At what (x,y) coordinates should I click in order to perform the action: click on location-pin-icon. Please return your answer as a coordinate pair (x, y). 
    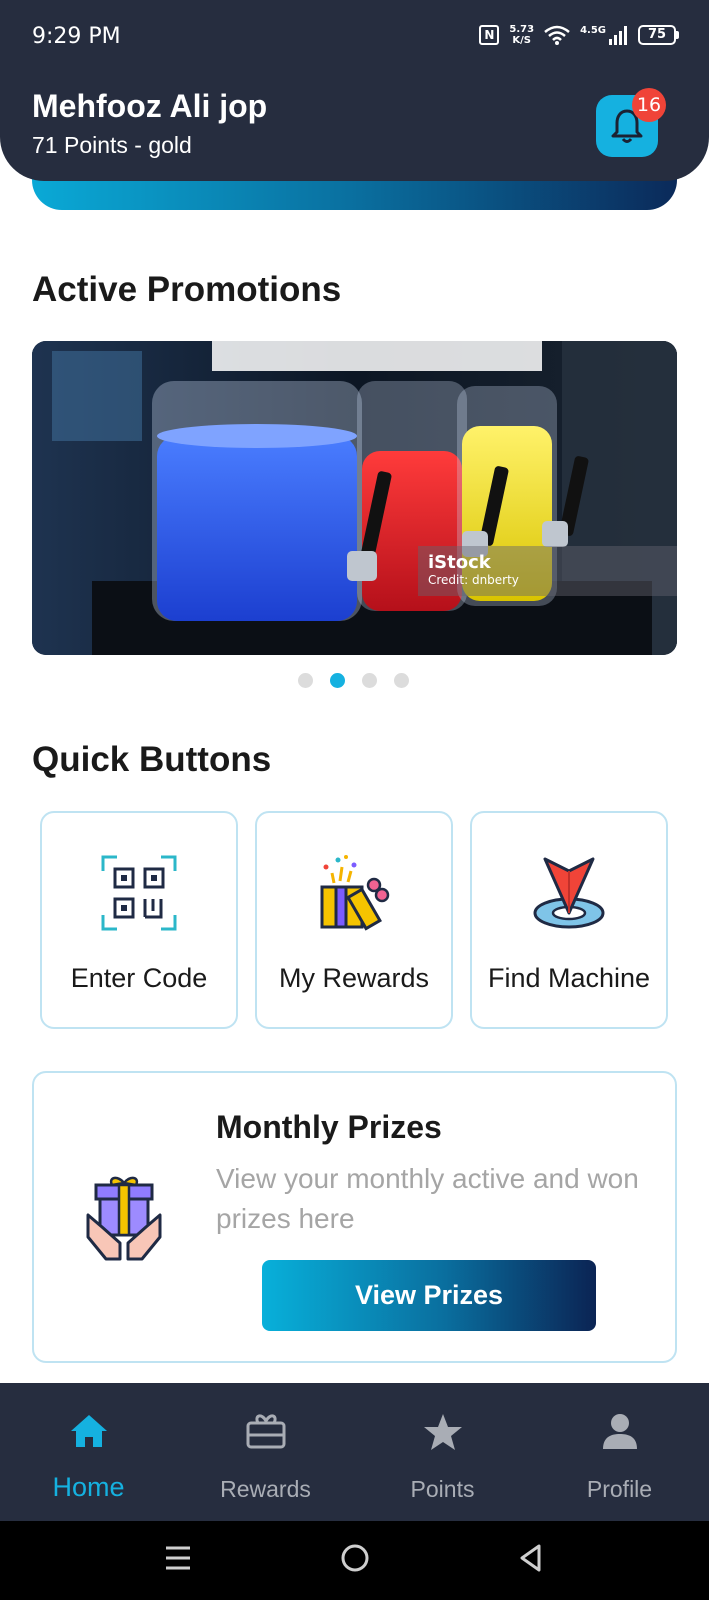
    Looking at the image, I should click on (569, 893).